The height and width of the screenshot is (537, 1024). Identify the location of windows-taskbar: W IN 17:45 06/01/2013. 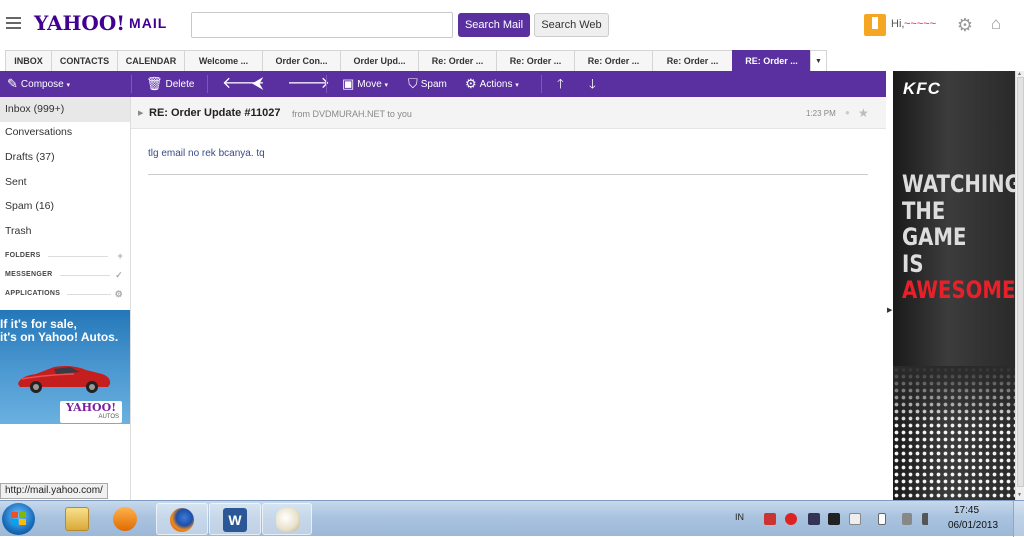
(512, 518).